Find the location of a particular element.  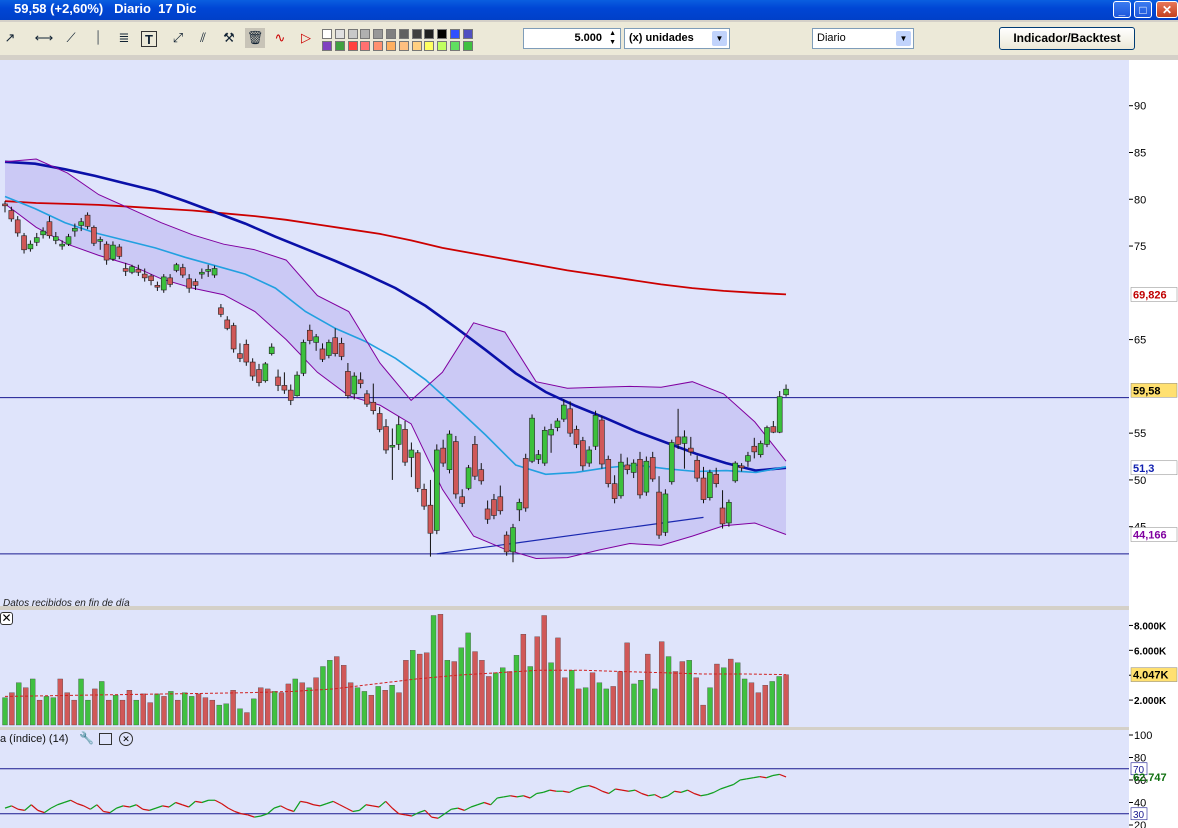

parallel-lines-icon: ⫽ is located at coordinates (203, 38).